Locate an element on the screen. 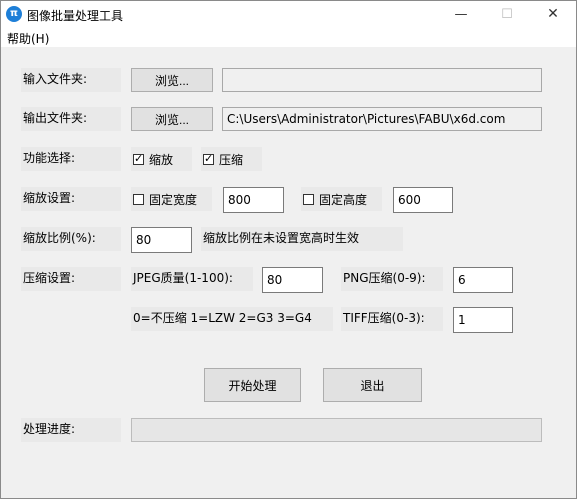 Image resolution: width=577 pixels, height=499 pixels. jpeg-quality-label: JPEG质量(1-100): is located at coordinates (192, 279).